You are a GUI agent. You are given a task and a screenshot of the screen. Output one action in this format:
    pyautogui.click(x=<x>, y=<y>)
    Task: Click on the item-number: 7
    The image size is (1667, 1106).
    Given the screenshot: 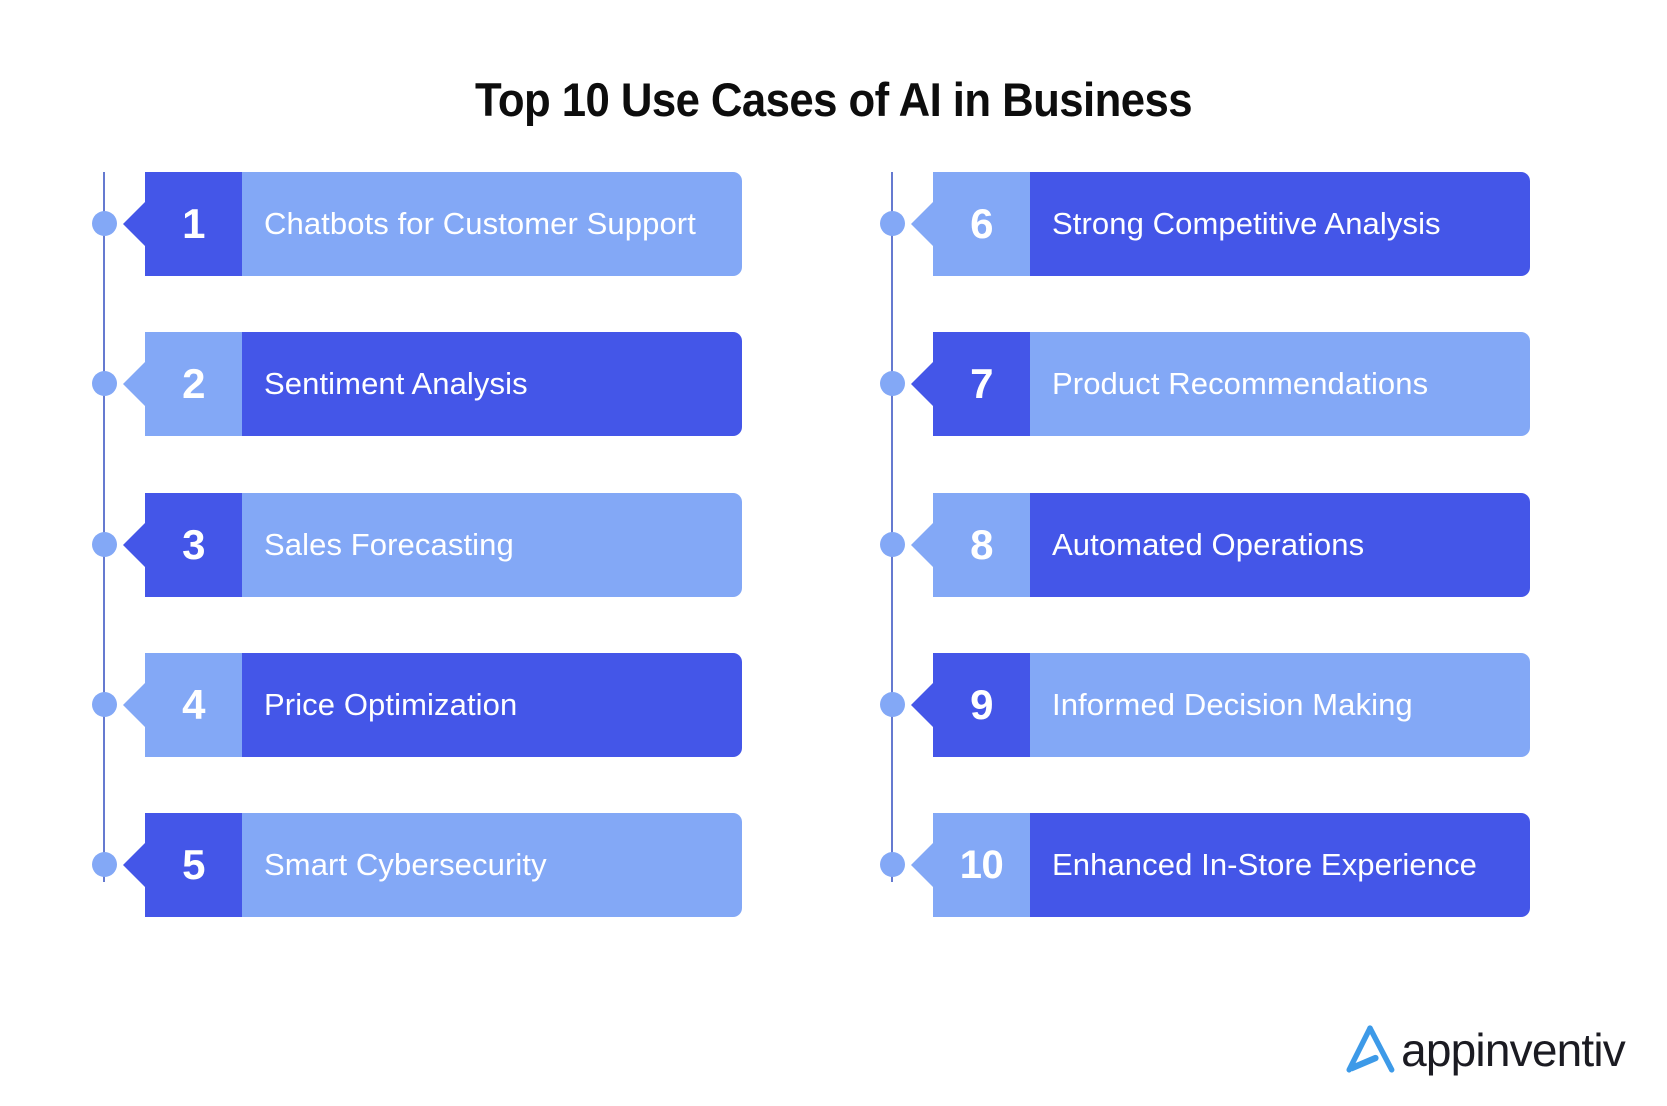 What is the action you would take?
    pyautogui.click(x=981, y=384)
    